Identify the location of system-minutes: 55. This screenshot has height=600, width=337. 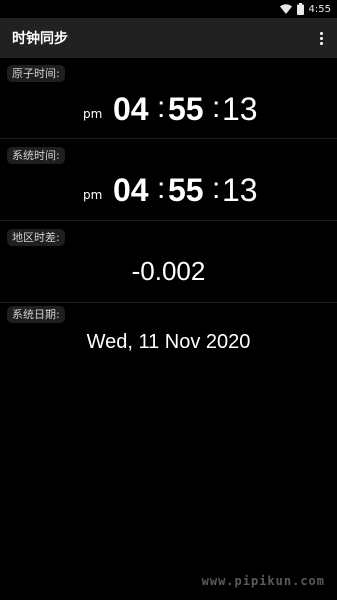
(186, 190).